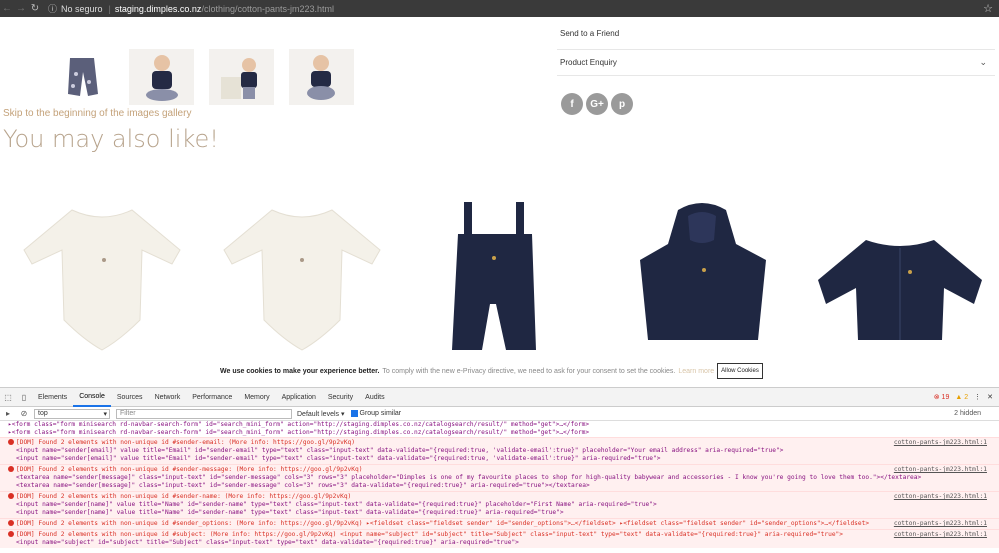 Image resolution: width=999 pixels, height=553 pixels. What do you see at coordinates (24, 413) in the screenshot?
I see `clear-console-icon: ⊘` at bounding box center [24, 413].